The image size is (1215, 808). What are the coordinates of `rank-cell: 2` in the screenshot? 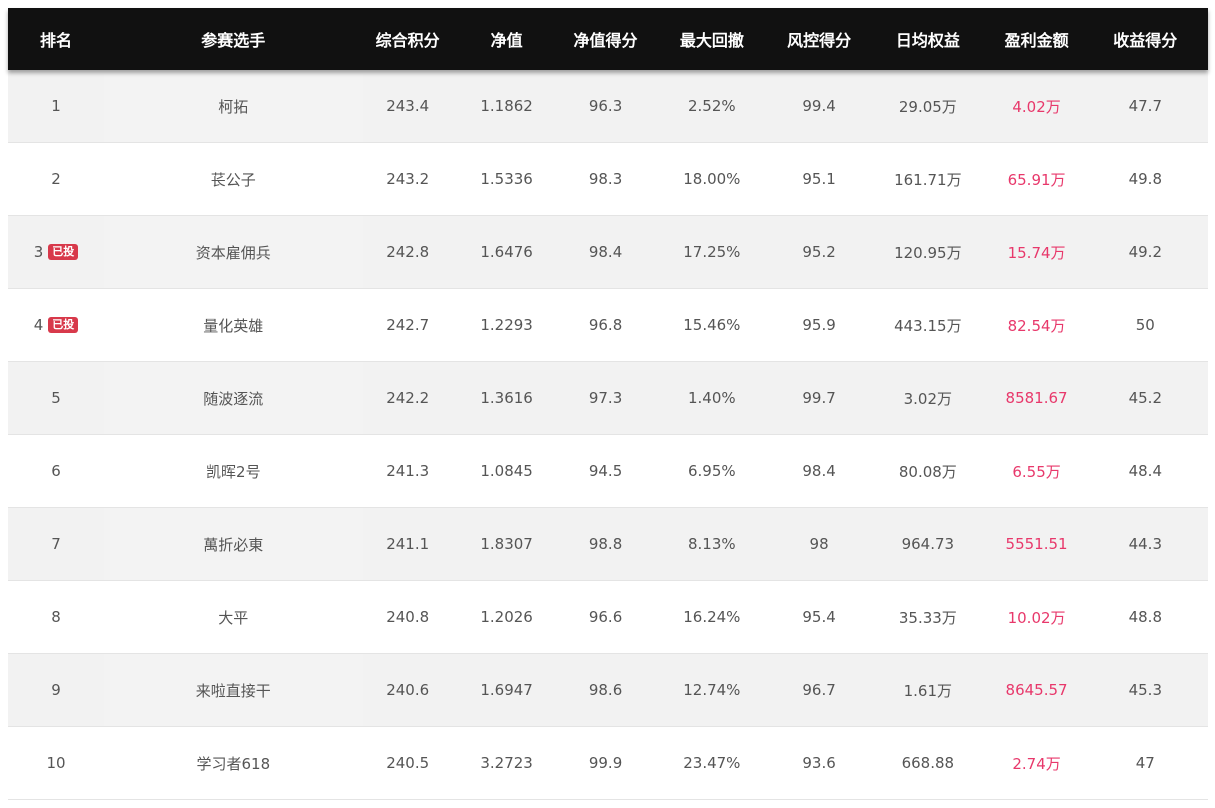 It's located at (56, 179).